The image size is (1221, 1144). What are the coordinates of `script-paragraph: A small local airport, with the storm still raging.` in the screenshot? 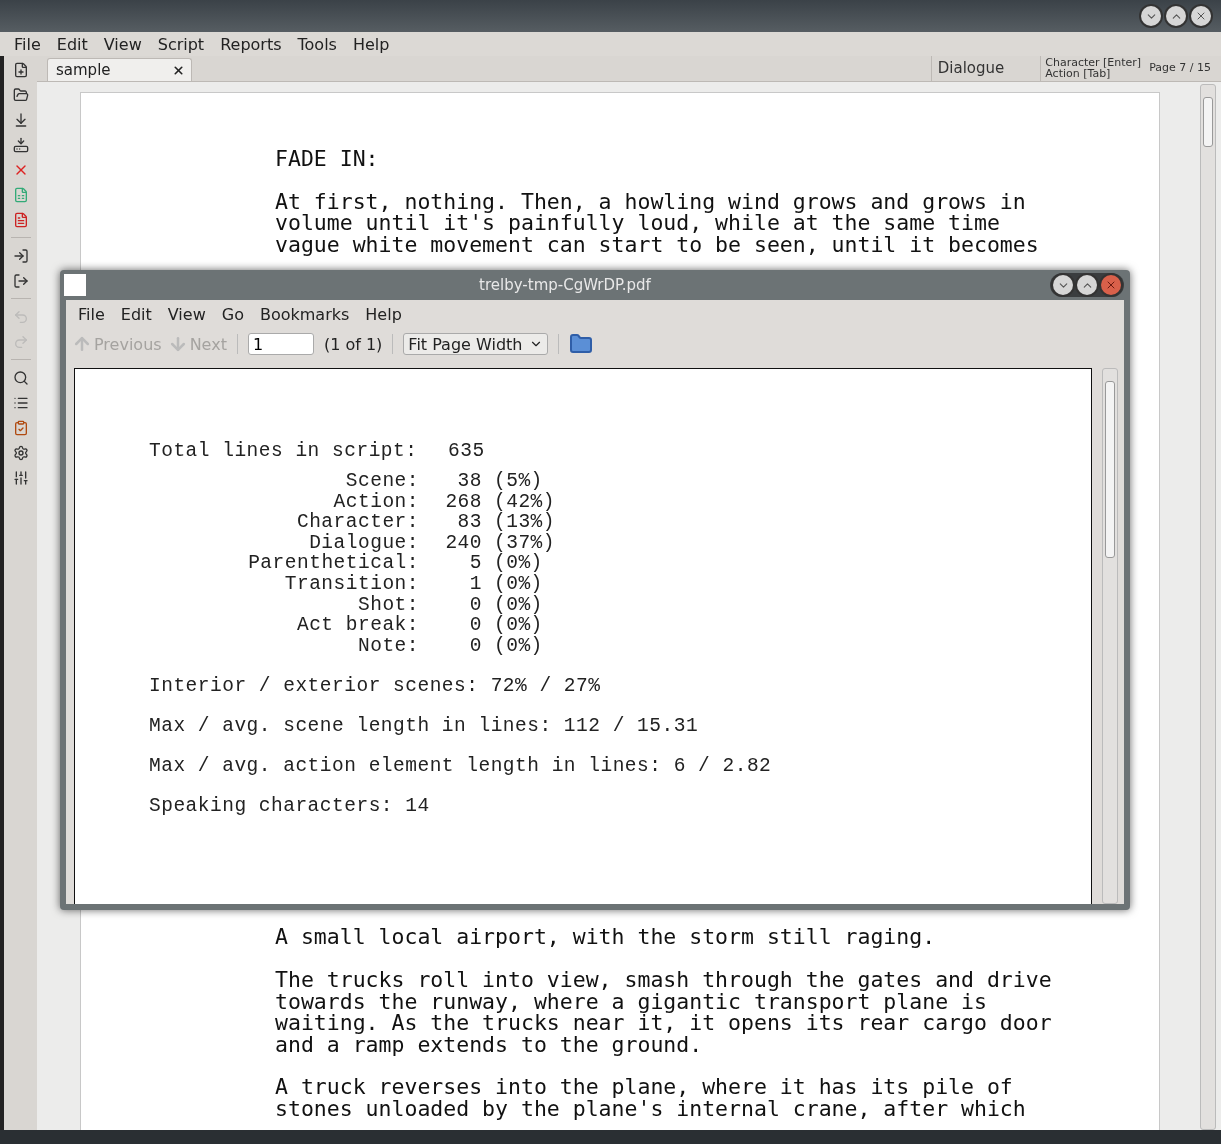 It's located at (606, 937).